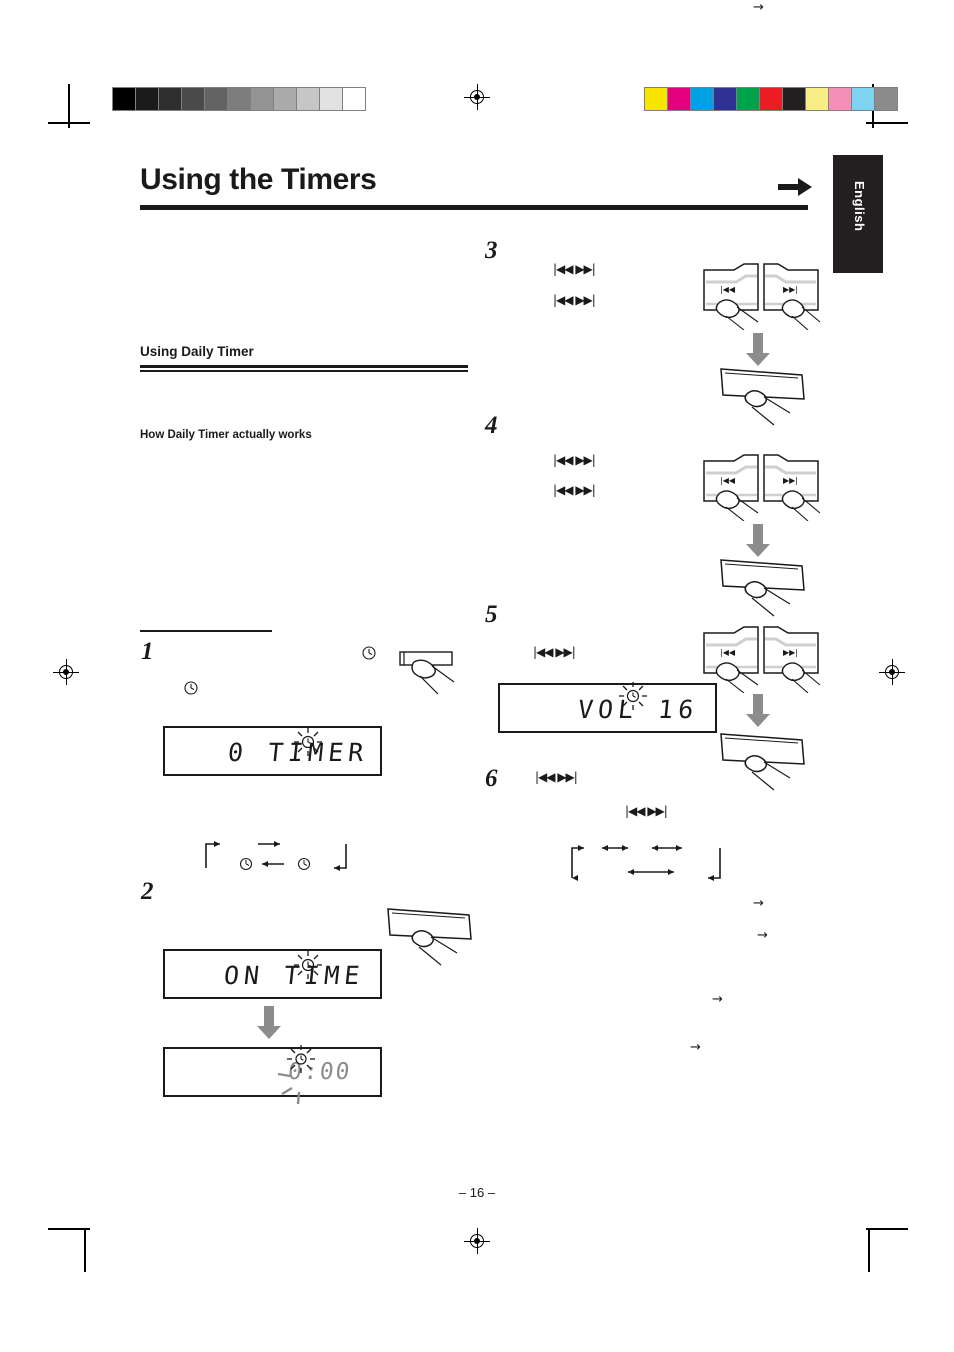 This screenshot has width=954, height=1352. Describe the element at coordinates (762, 935) in the screenshot. I see `source-arrow-2-icon: →` at that location.